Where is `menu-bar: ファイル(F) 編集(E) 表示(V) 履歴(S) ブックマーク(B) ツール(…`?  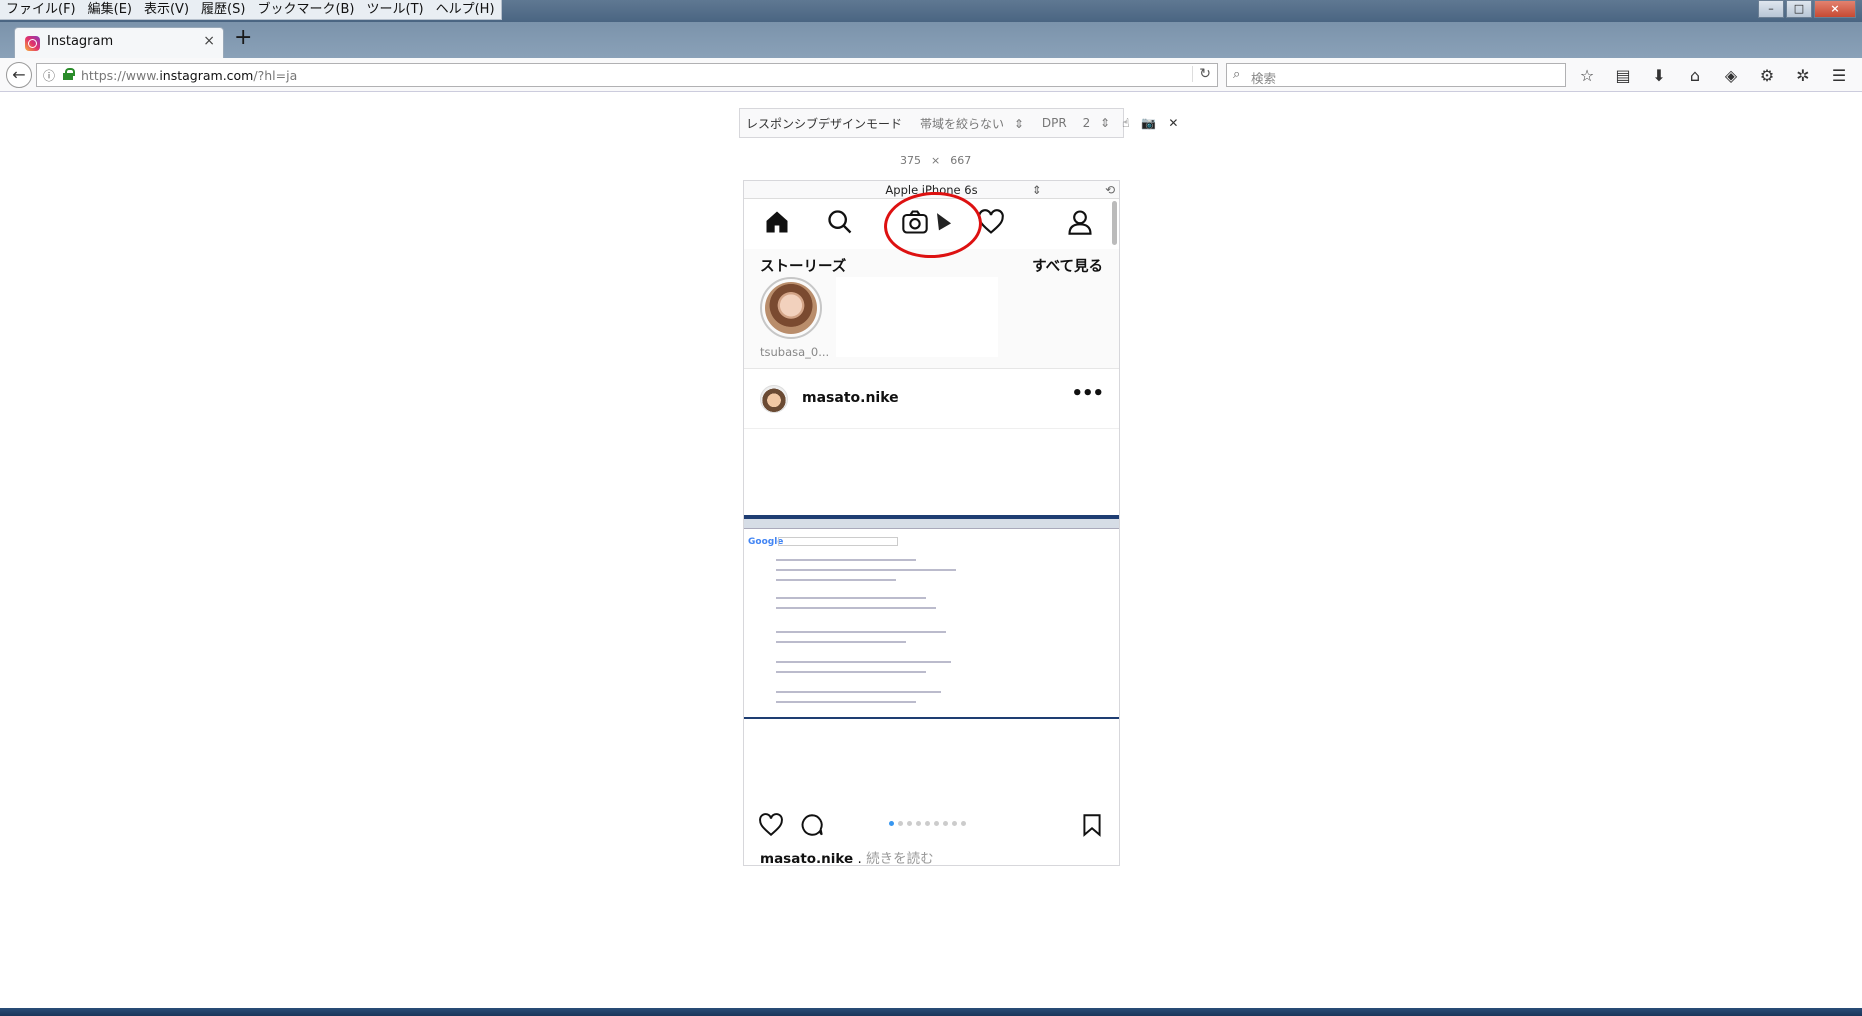
menu-bar: ファイル(F) 編集(E) 表示(V) 履歴(S) ブックマーク(B) ツール(… is located at coordinates (251, 10).